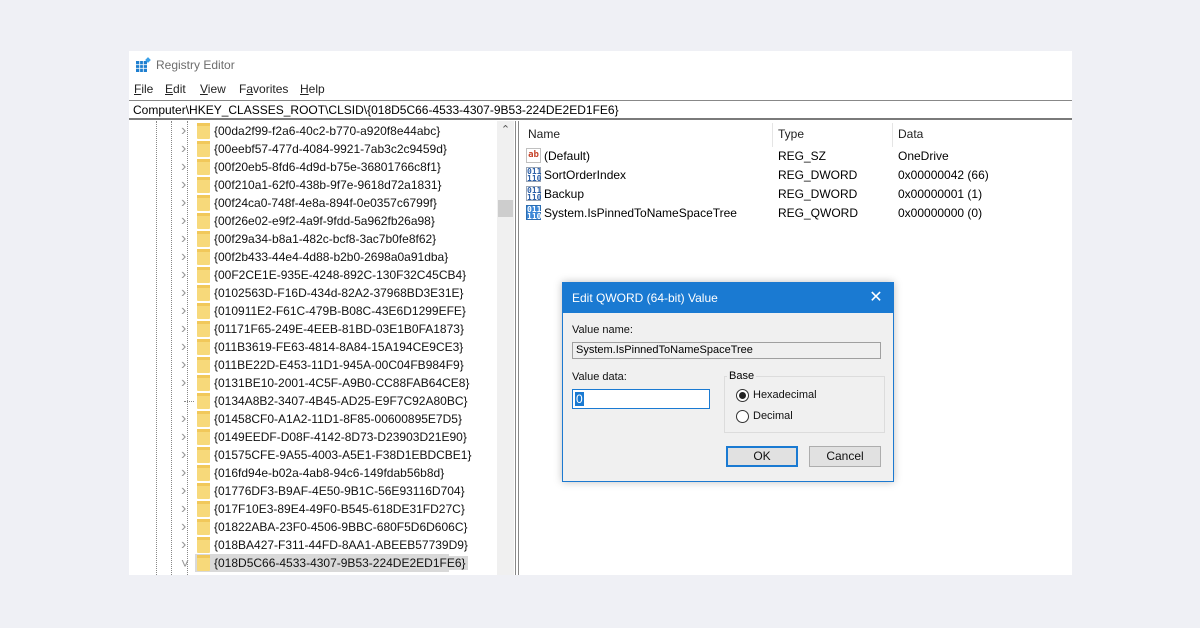 Image resolution: width=1200 pixels, height=628 pixels. I want to click on column-header-data: Data, so click(910, 134).